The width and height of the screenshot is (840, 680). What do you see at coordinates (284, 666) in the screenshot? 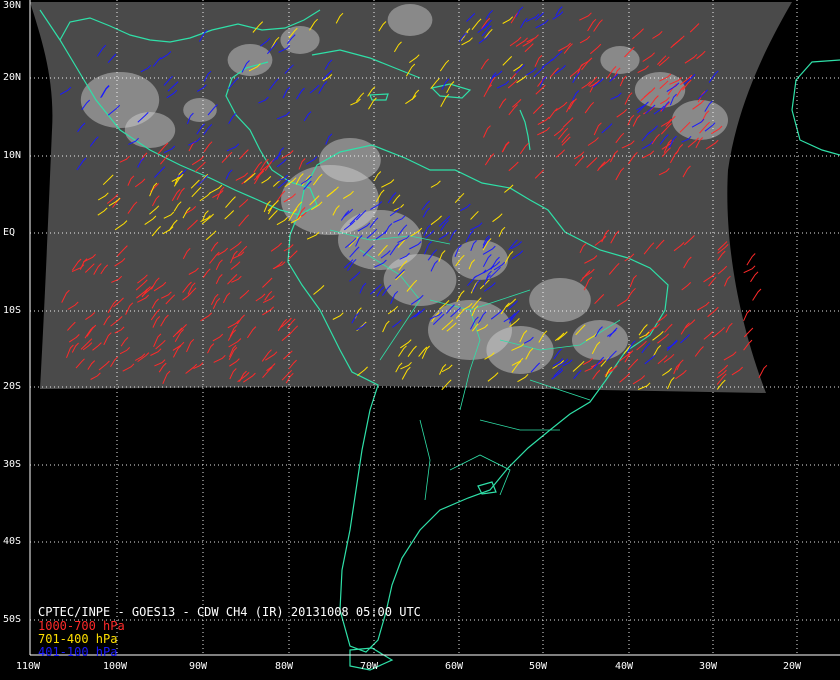
I see `longitude-label: 80W` at bounding box center [284, 666].